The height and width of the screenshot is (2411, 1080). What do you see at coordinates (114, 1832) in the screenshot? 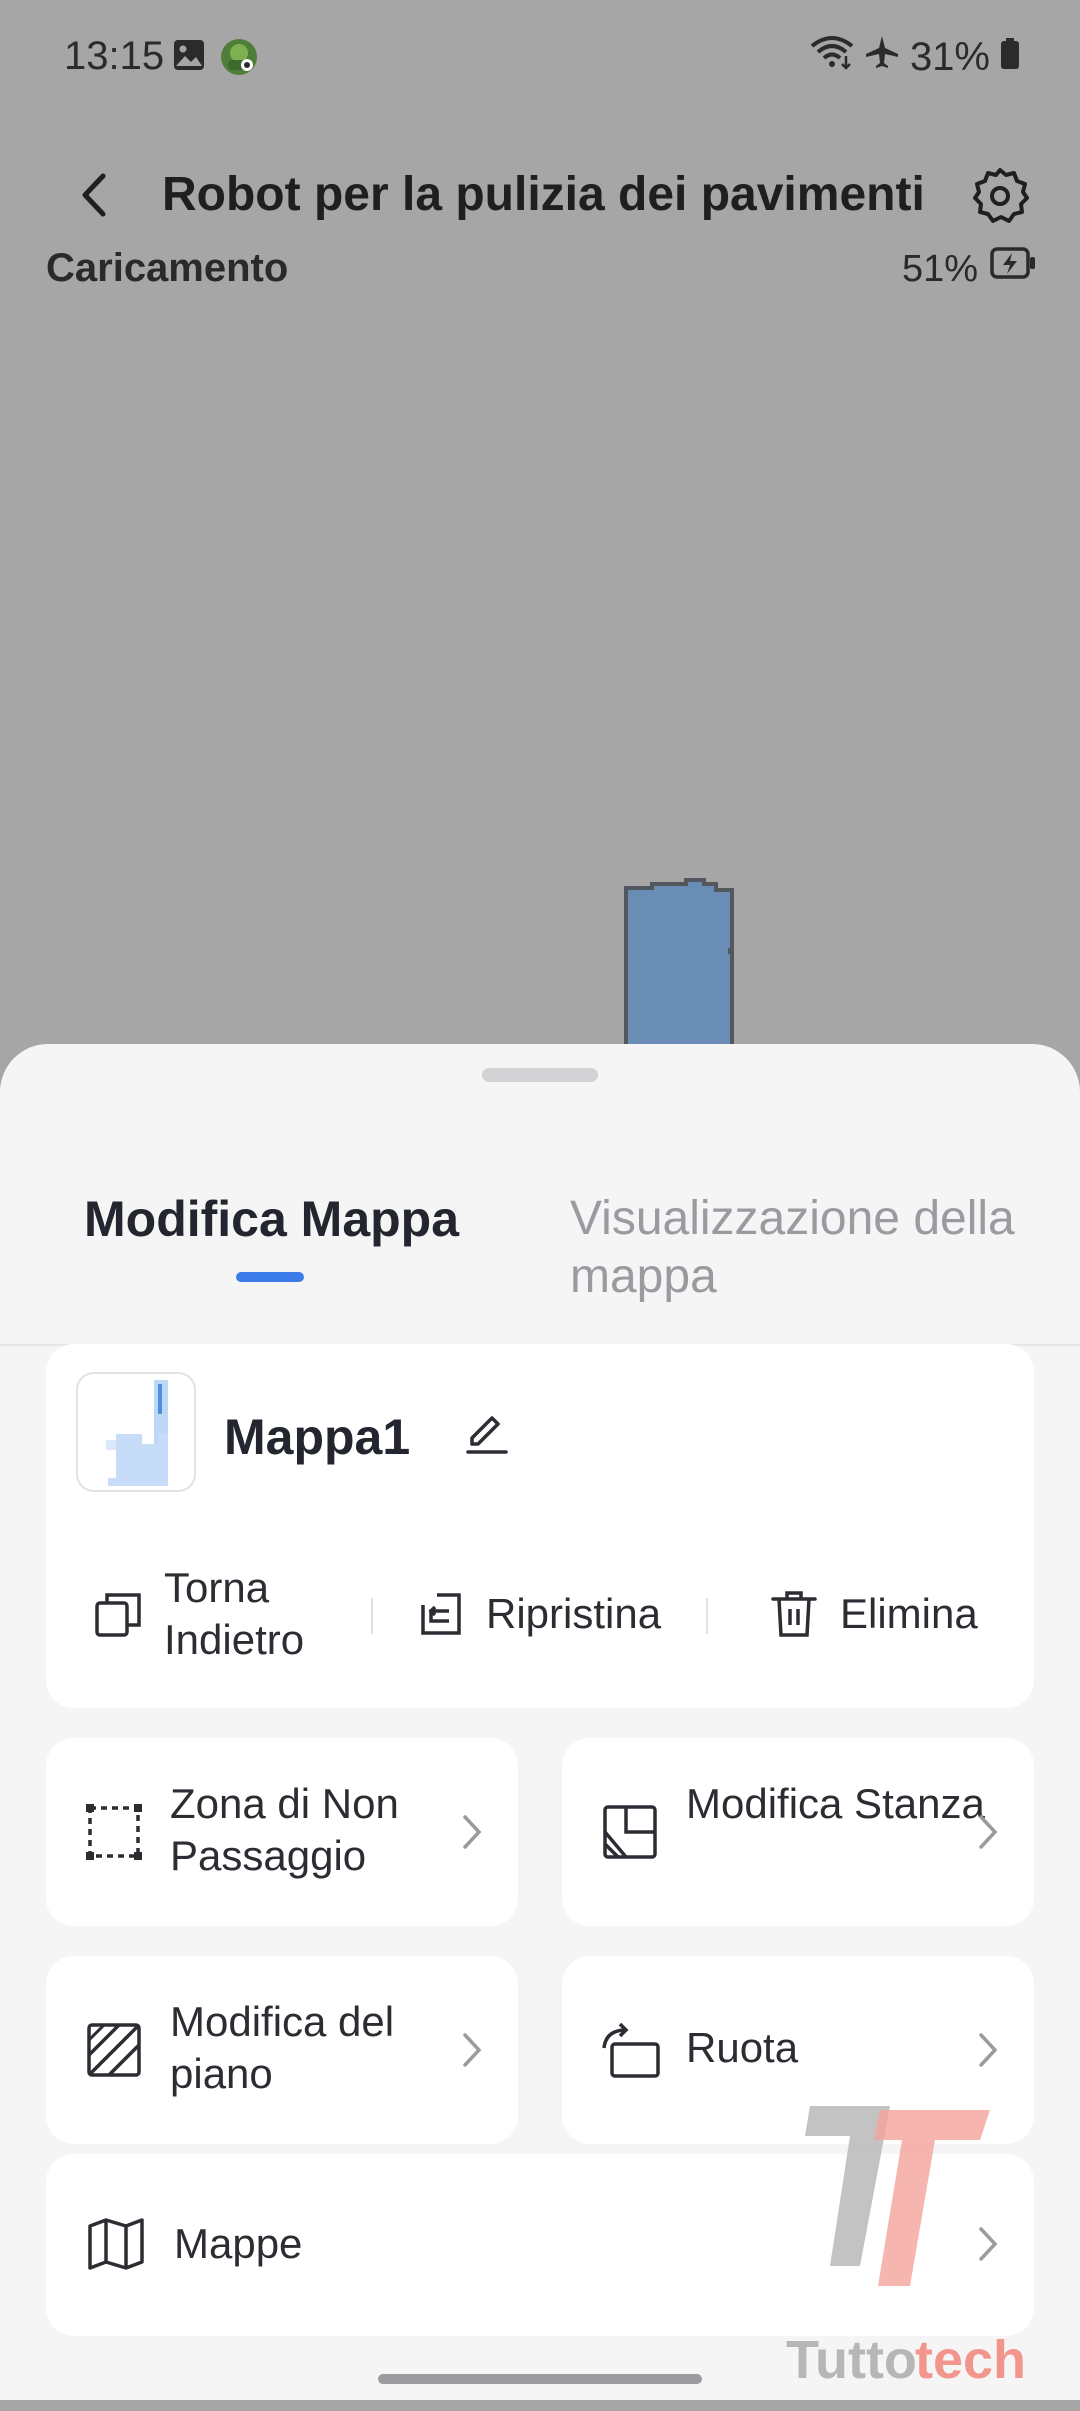
I see `dashed-square-icon` at bounding box center [114, 1832].